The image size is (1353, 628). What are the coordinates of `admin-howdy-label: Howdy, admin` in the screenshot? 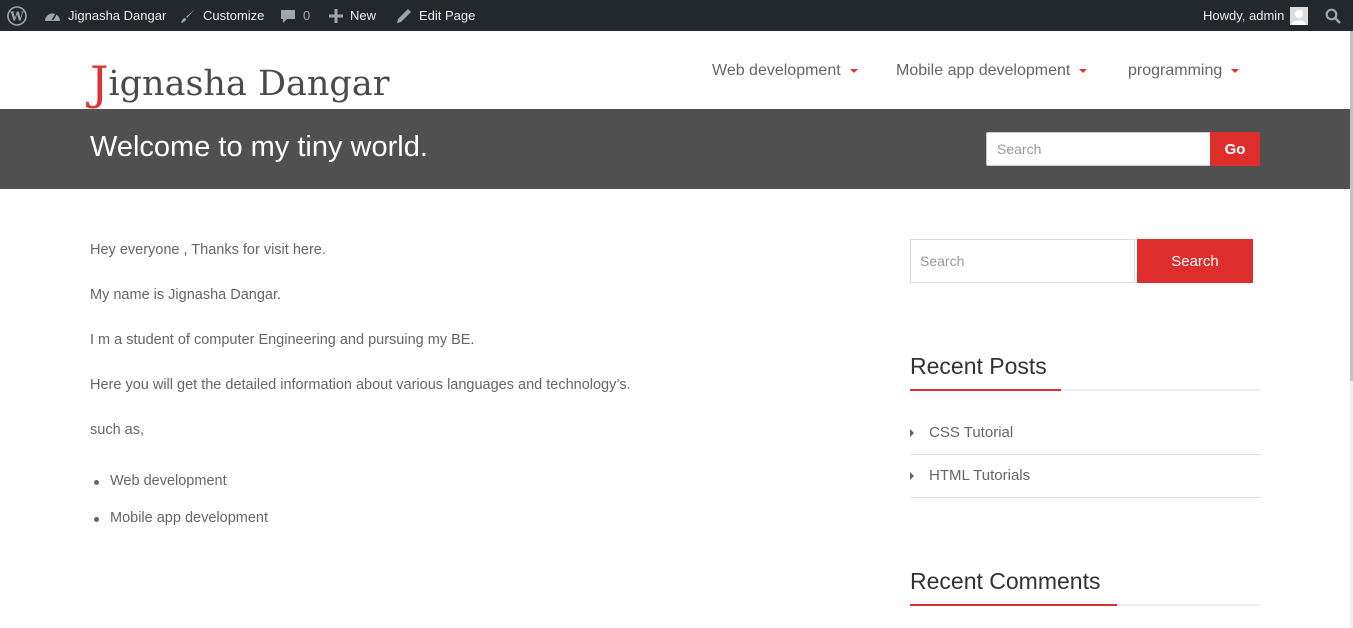 It's located at (1244, 15).